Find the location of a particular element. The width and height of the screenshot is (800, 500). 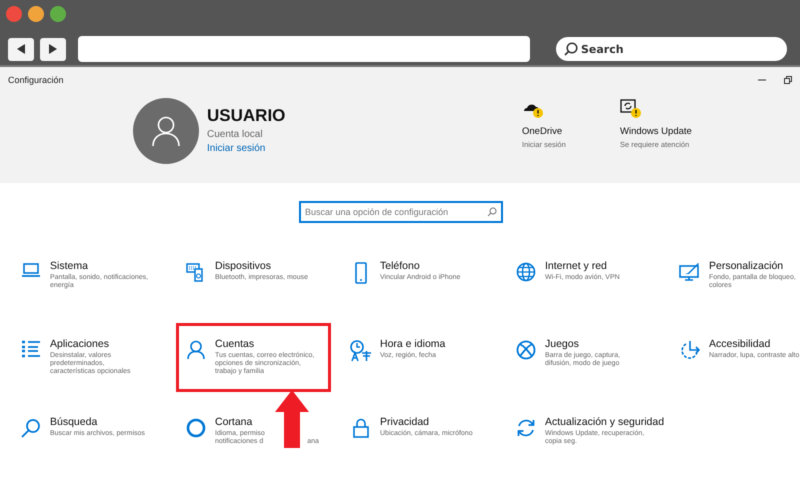

xbox-icon is located at coordinates (526, 350).